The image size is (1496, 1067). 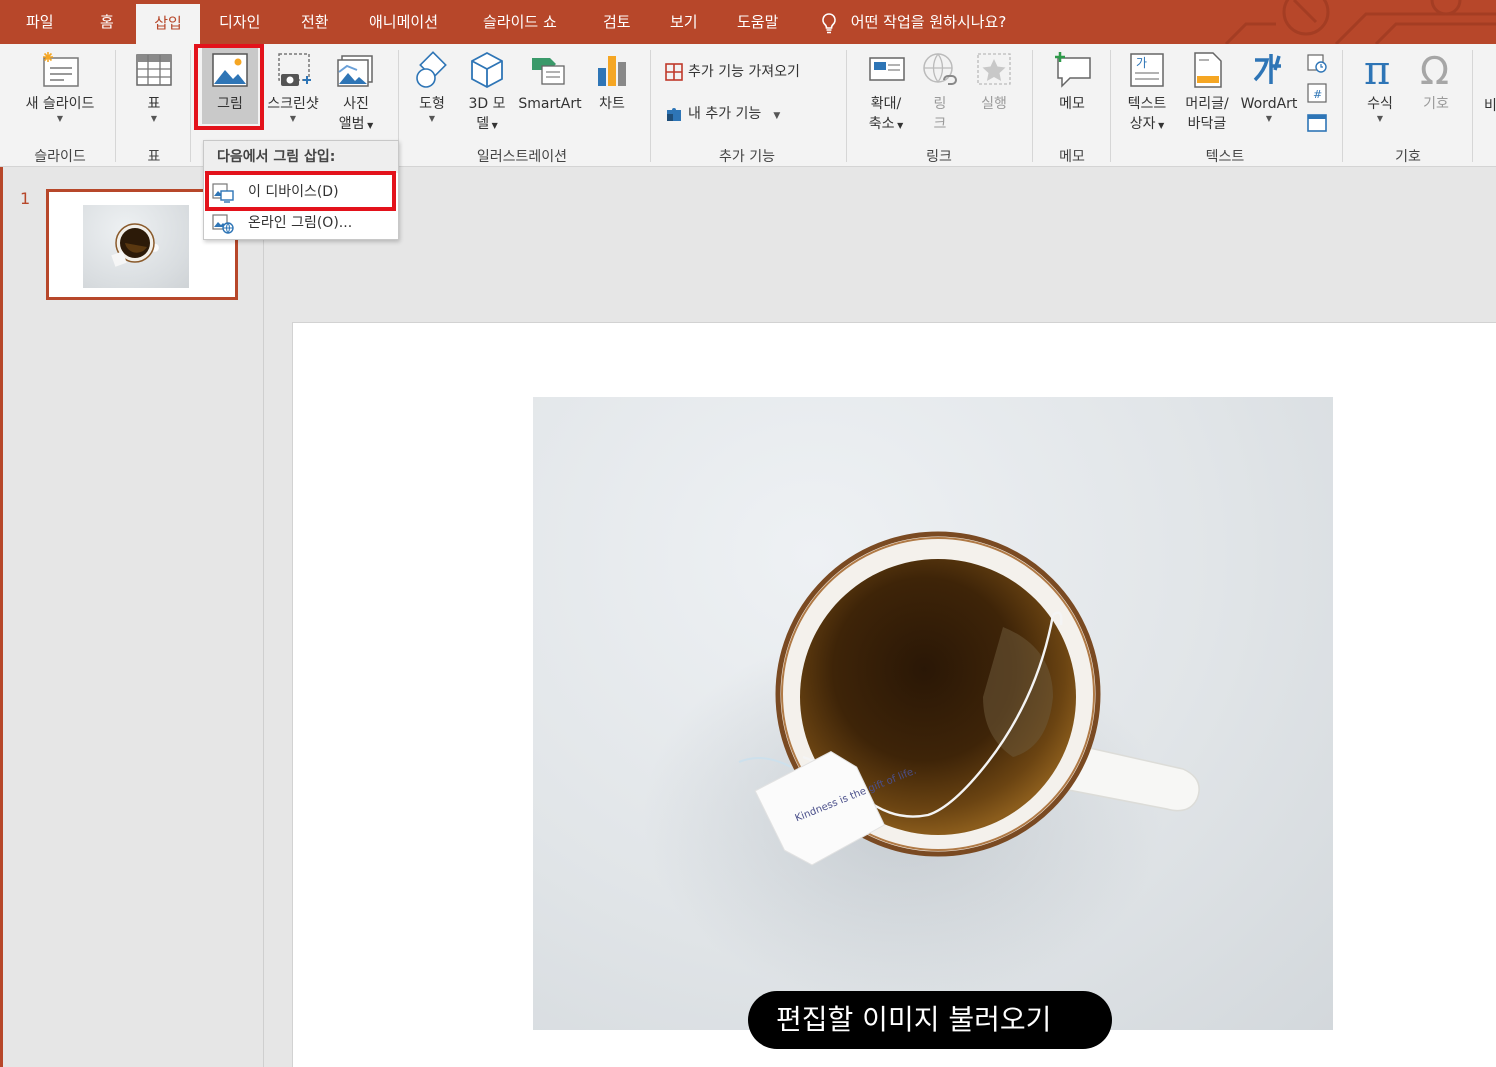 I want to click on text-box-label-1: 텍스트, so click(x=1147, y=104).